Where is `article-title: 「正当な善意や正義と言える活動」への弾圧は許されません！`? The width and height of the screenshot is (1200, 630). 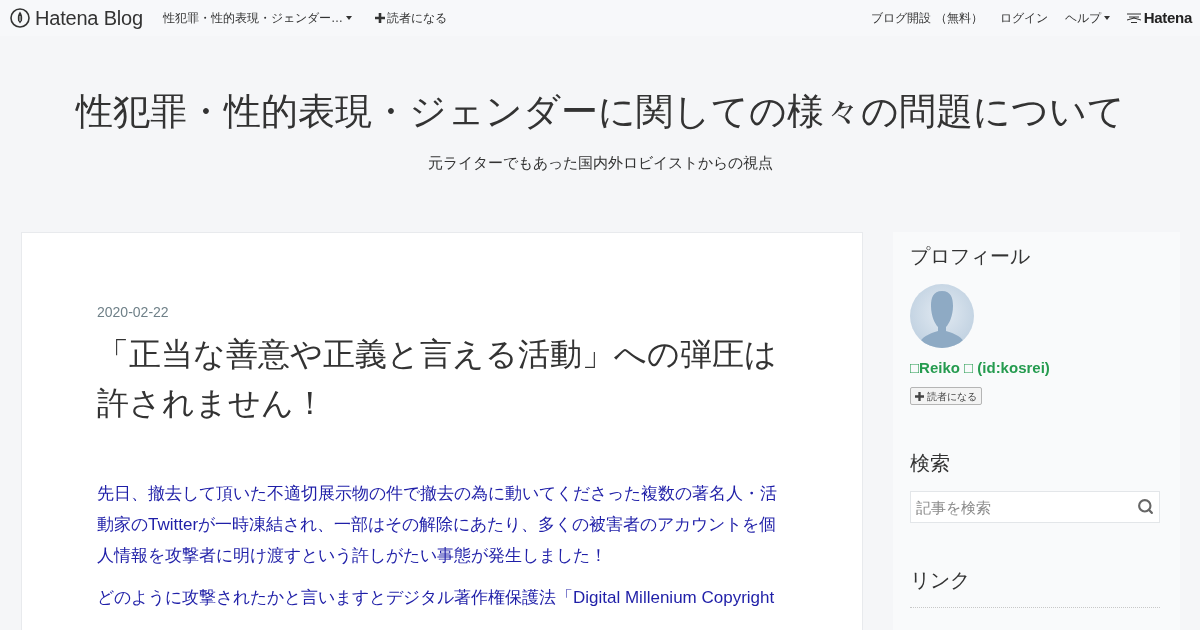
article-title: 「正当な善意や正義と言える活動」への弾圧は許されません！ is located at coordinates (442, 379).